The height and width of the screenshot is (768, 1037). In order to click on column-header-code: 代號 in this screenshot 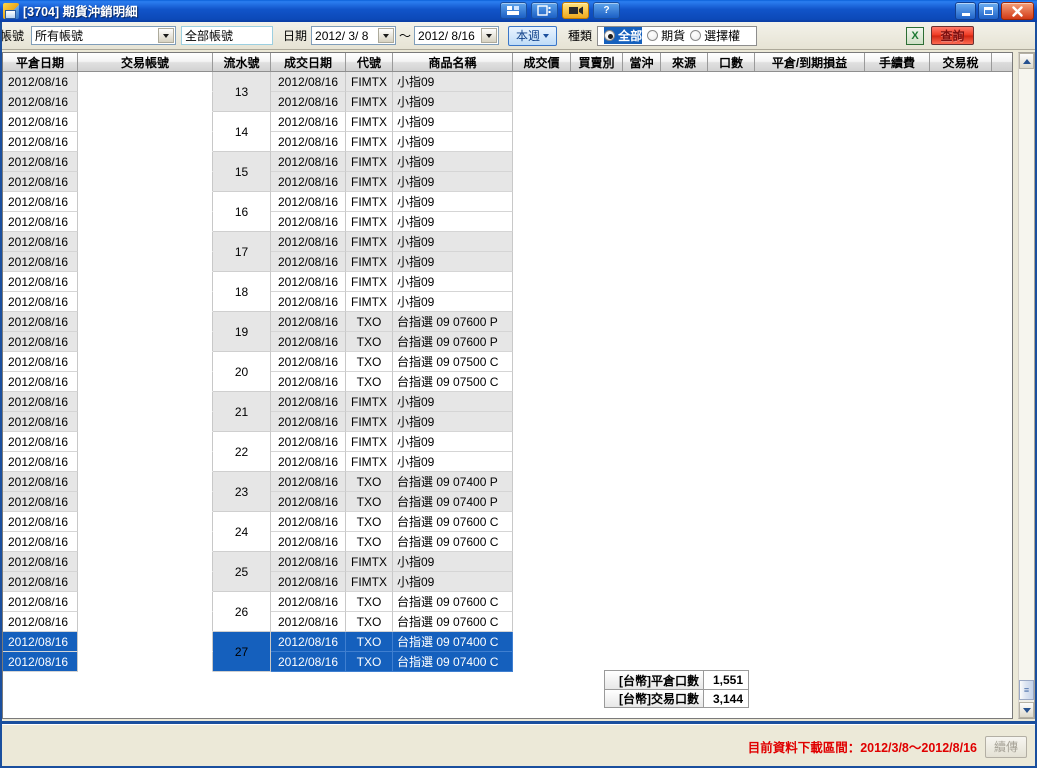, I will do `click(369, 62)`.